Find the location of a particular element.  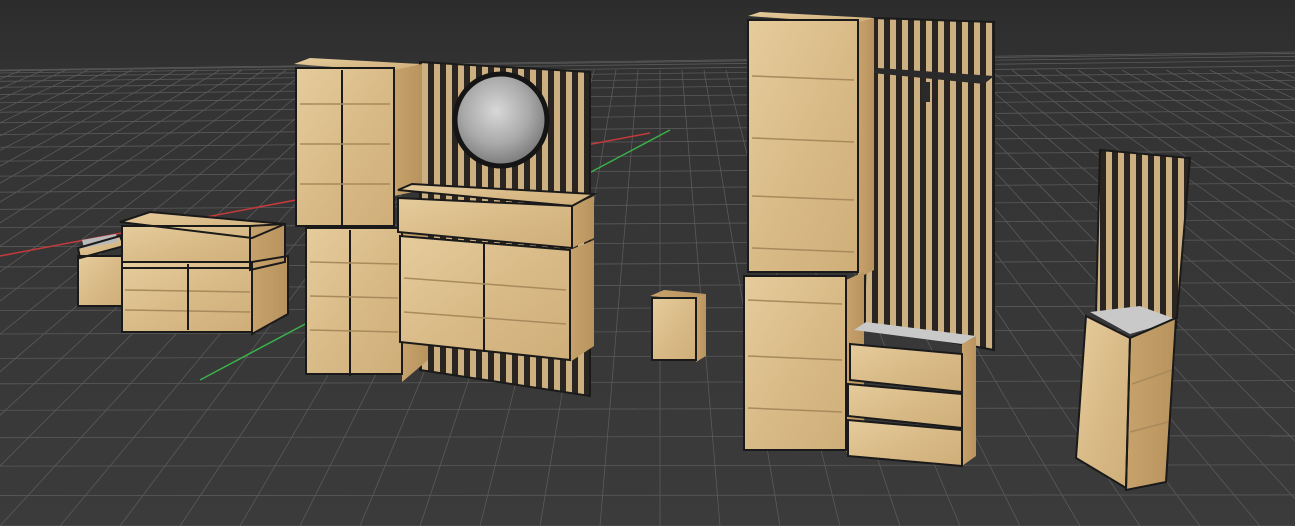

low-sideboard is located at coordinates (204, 273).